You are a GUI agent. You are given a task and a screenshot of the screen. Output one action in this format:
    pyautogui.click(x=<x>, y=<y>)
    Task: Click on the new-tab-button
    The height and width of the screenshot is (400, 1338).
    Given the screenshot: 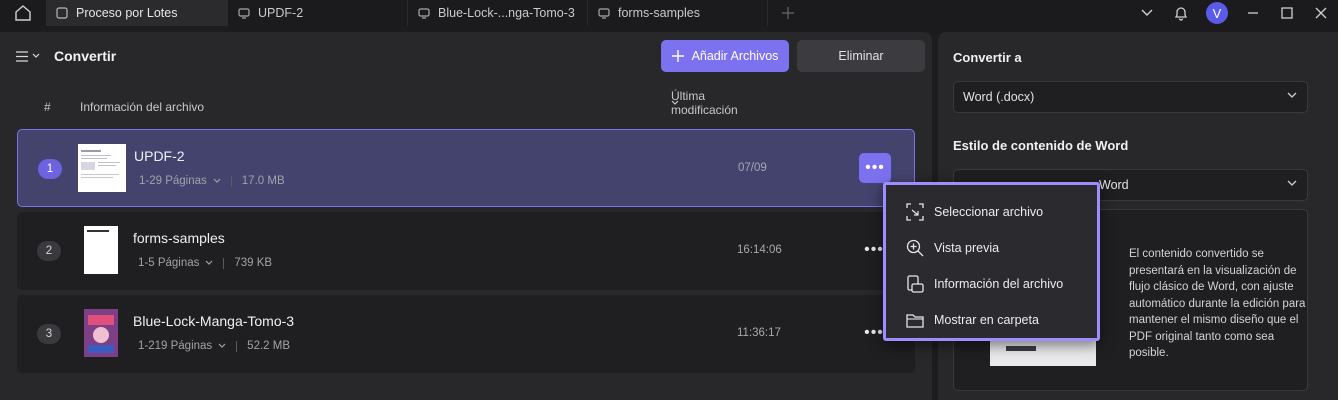 What is the action you would take?
    pyautogui.click(x=788, y=13)
    